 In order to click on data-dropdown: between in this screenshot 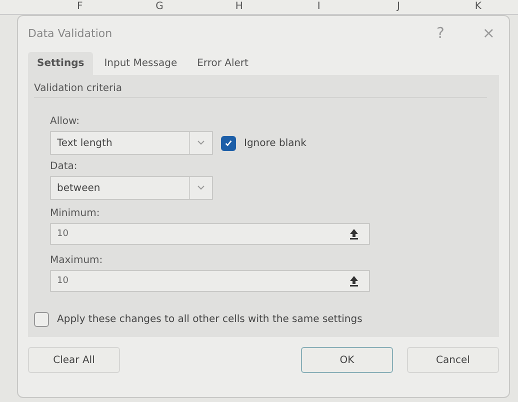, I will do `click(131, 188)`.